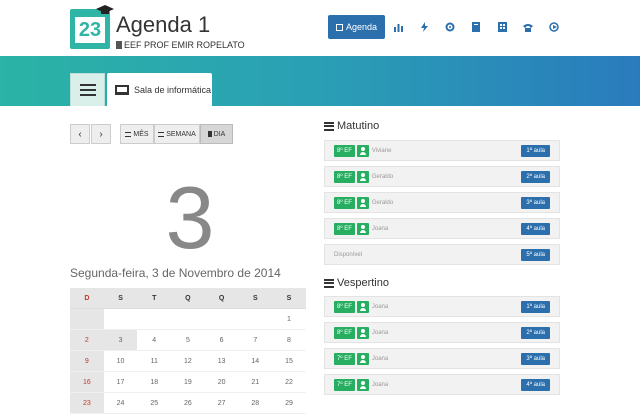  I want to click on schedule-slot: 8º EF Geraldo 2ª aula, so click(442, 176).